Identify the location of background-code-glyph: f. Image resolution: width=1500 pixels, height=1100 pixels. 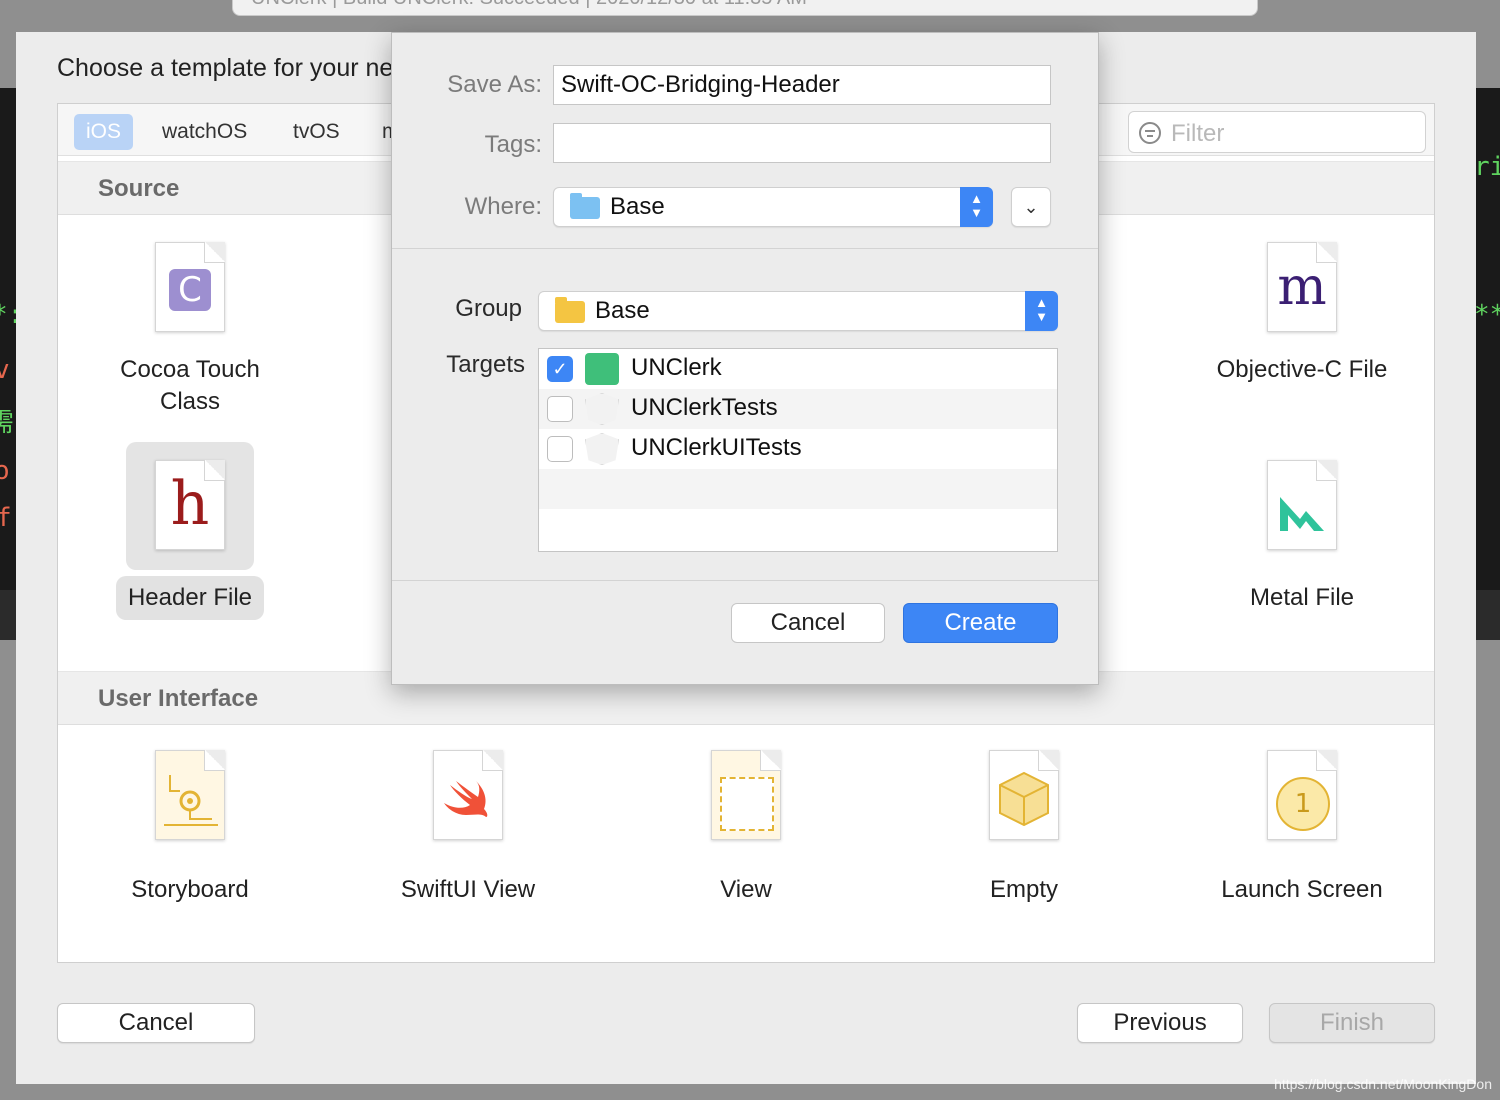
(6, 518).